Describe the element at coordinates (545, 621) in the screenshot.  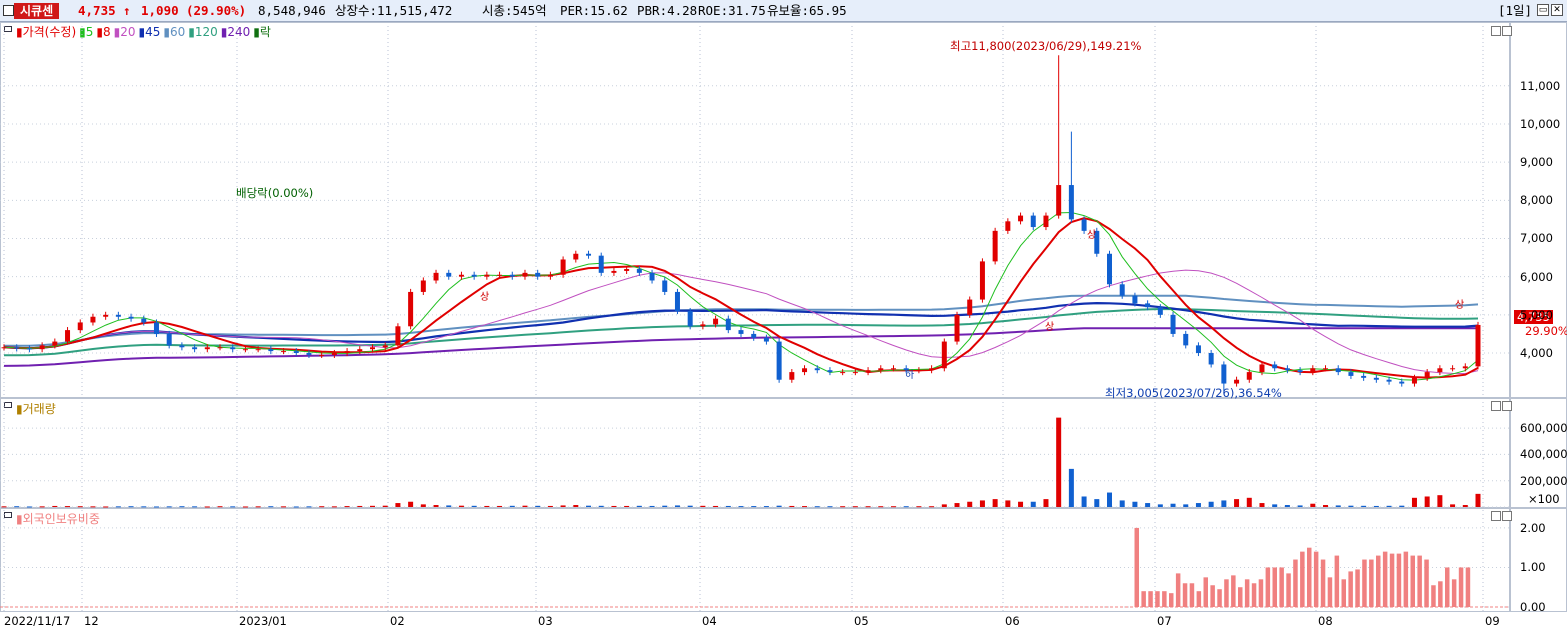
I see `x-tick-label: 03` at that location.